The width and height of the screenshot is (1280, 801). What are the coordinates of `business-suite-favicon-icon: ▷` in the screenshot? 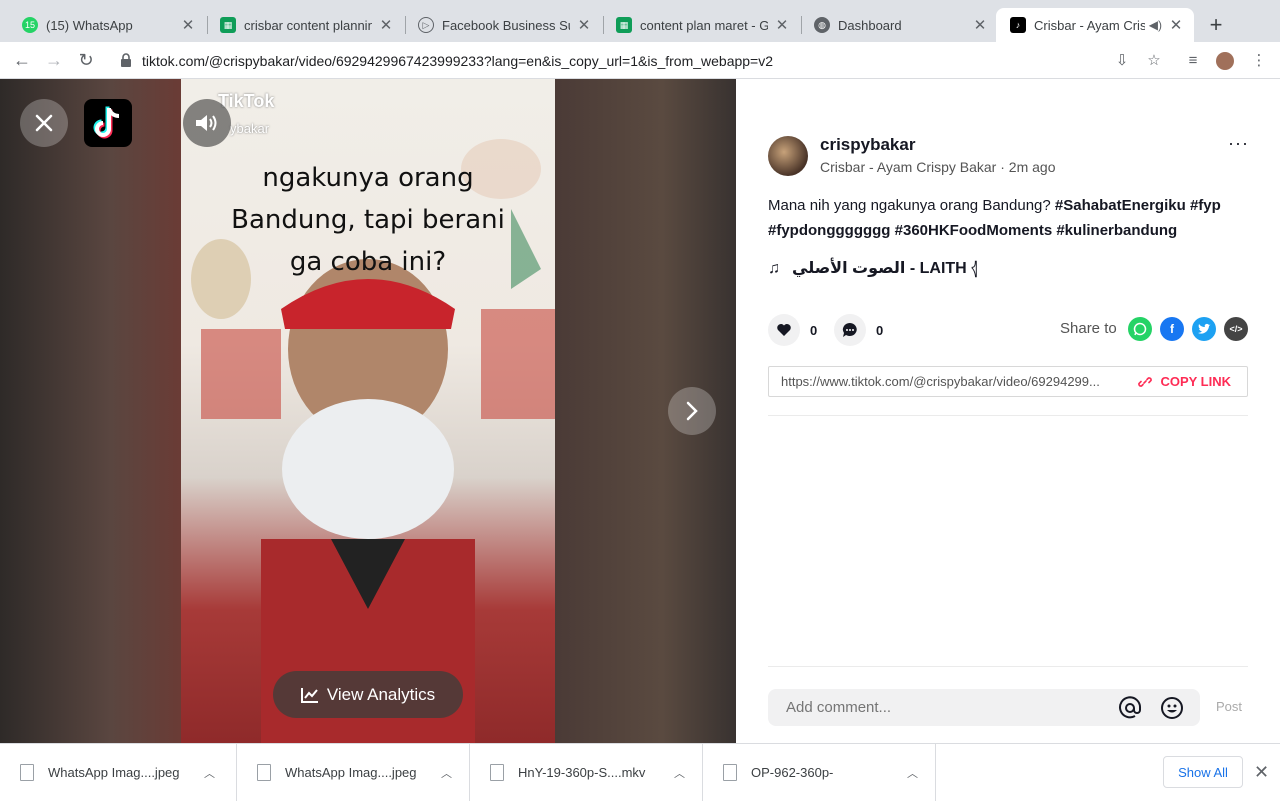 It's located at (426, 25).